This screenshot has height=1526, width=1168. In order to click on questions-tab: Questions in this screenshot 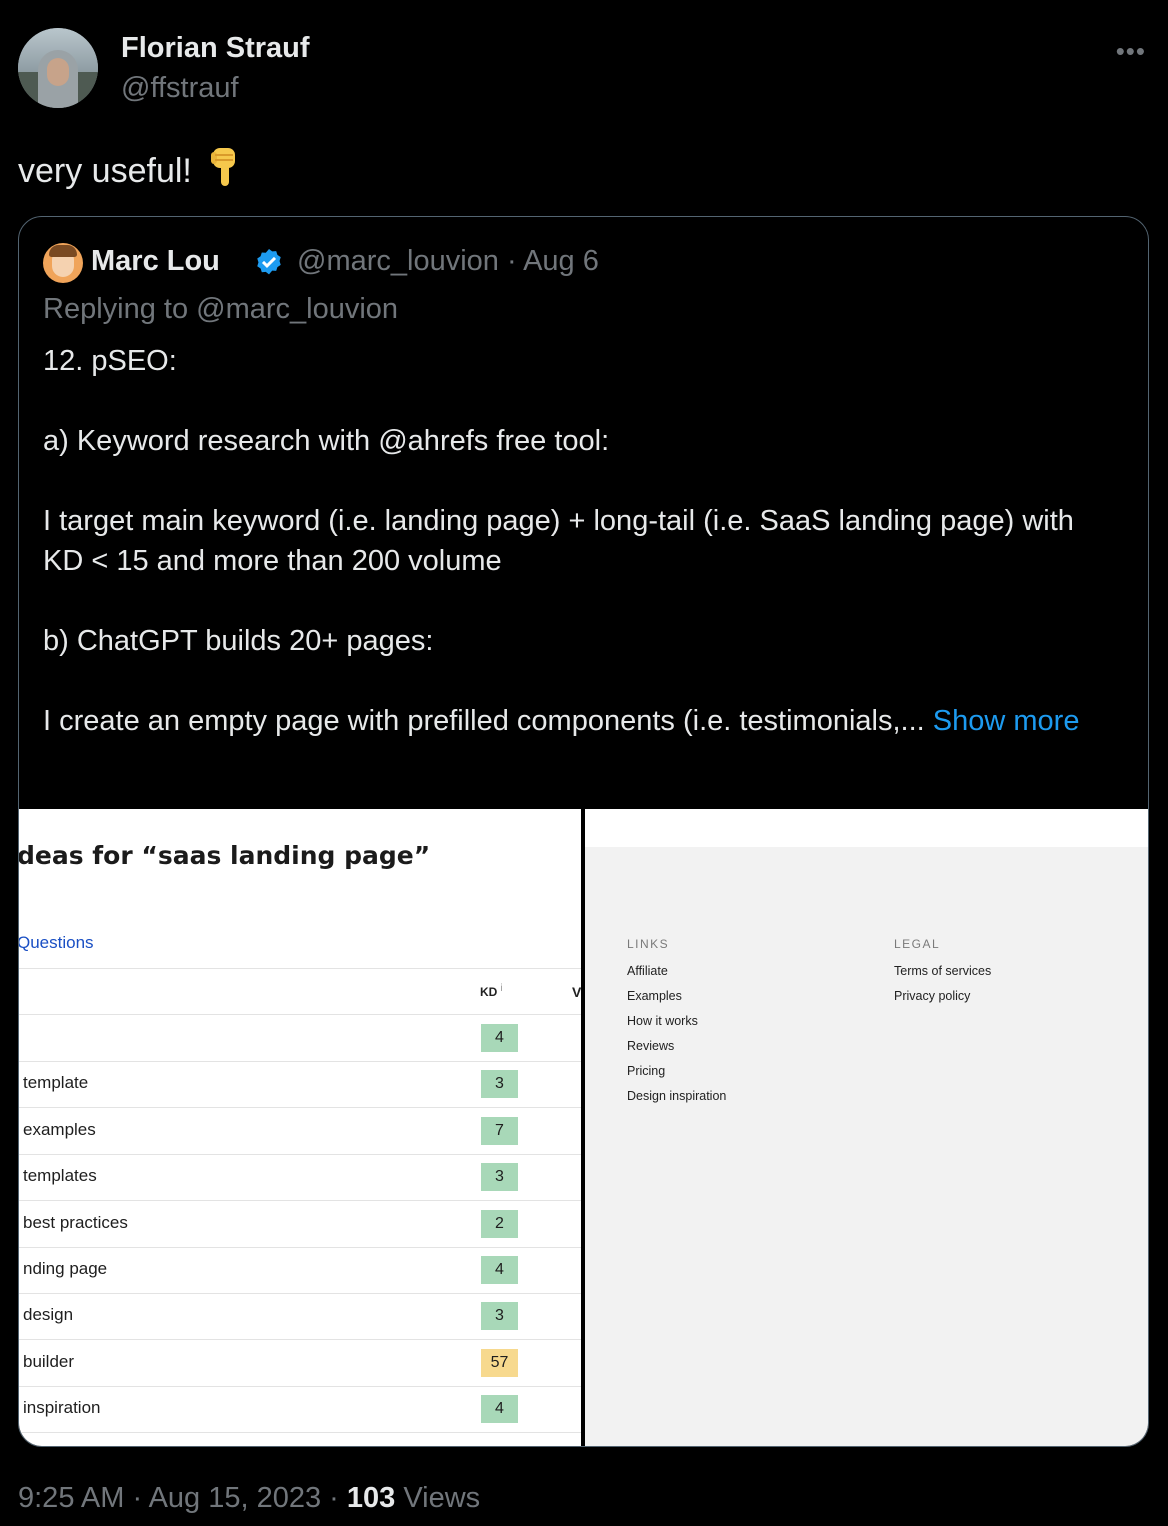, I will do `click(56, 942)`.